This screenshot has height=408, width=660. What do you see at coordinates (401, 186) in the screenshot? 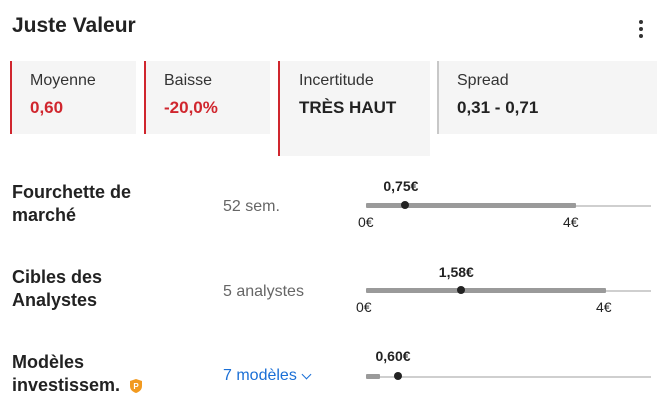
I see `current-value-label: 0,75€` at bounding box center [401, 186].